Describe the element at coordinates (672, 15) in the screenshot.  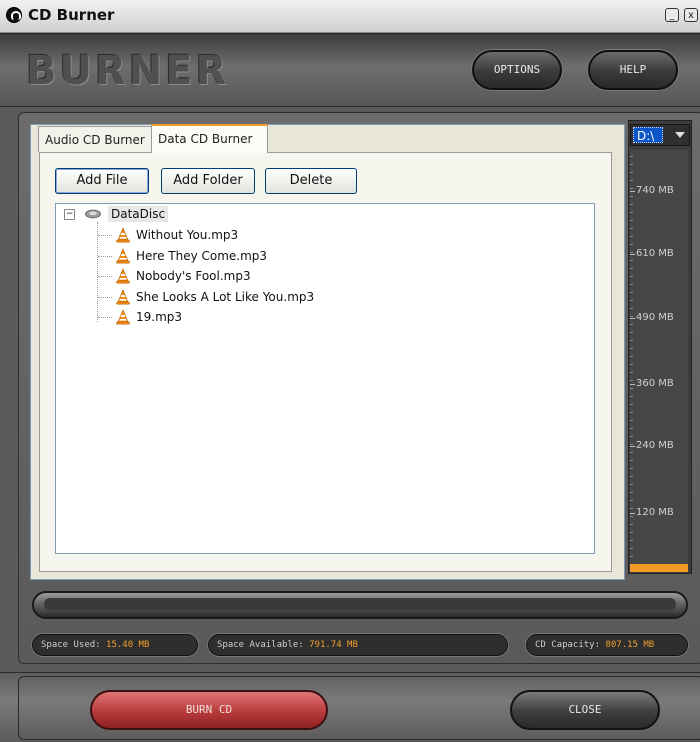
I see `minimize-button: _` at that location.